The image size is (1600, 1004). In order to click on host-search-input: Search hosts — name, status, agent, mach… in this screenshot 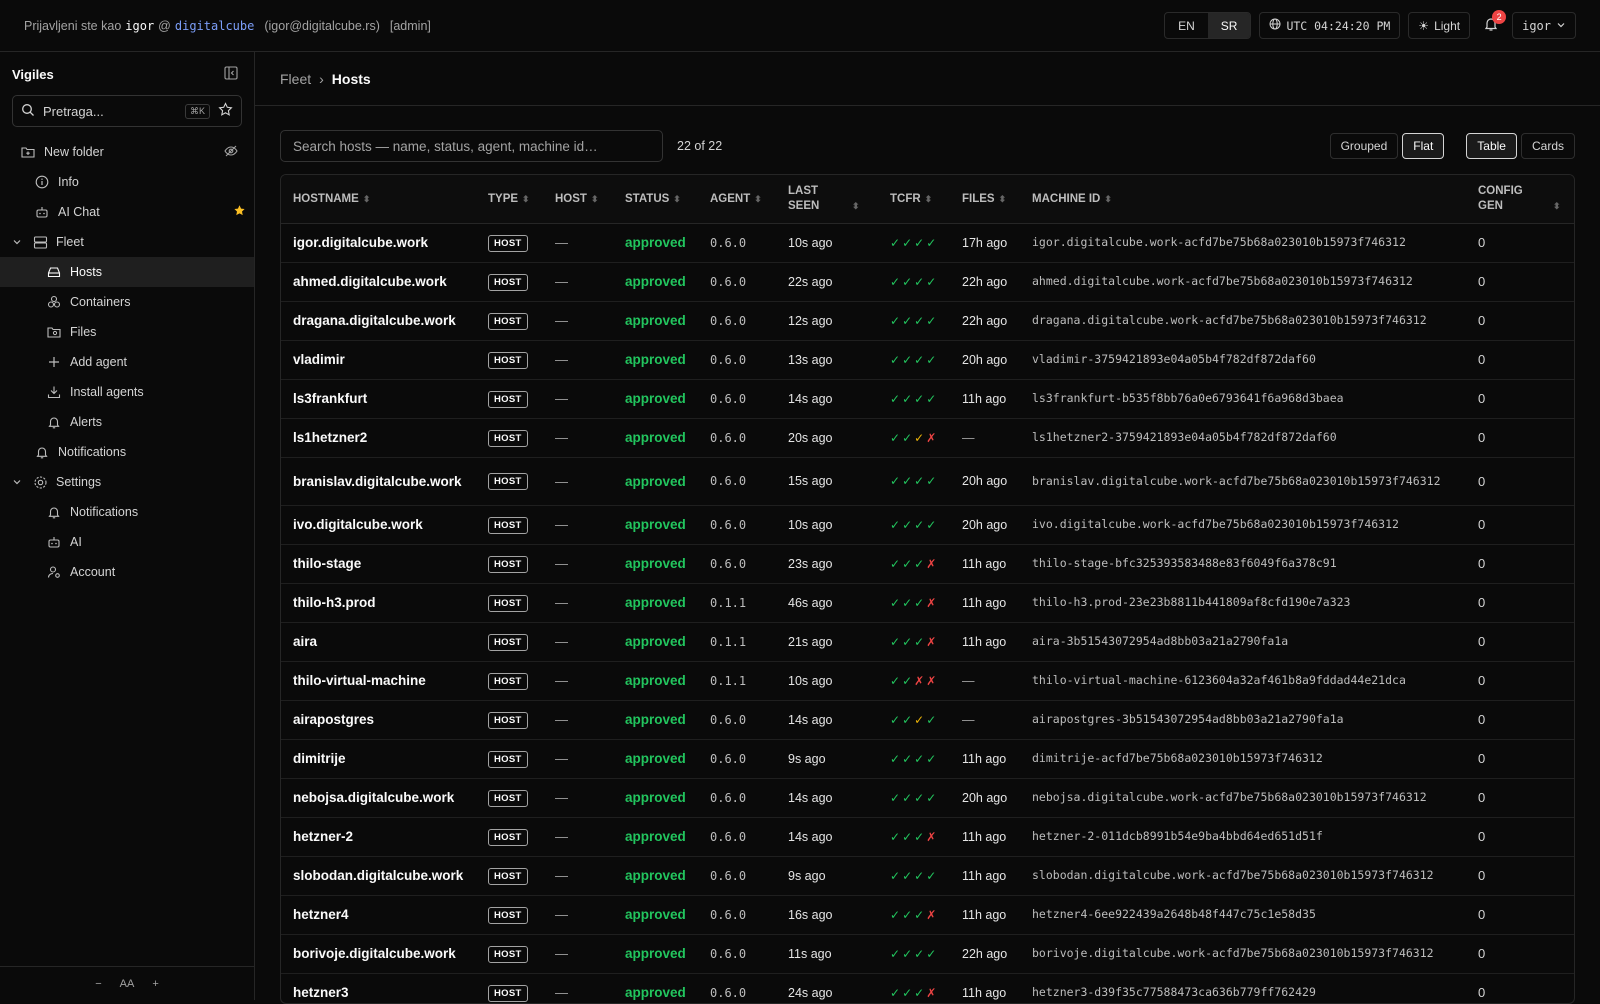, I will do `click(471, 146)`.